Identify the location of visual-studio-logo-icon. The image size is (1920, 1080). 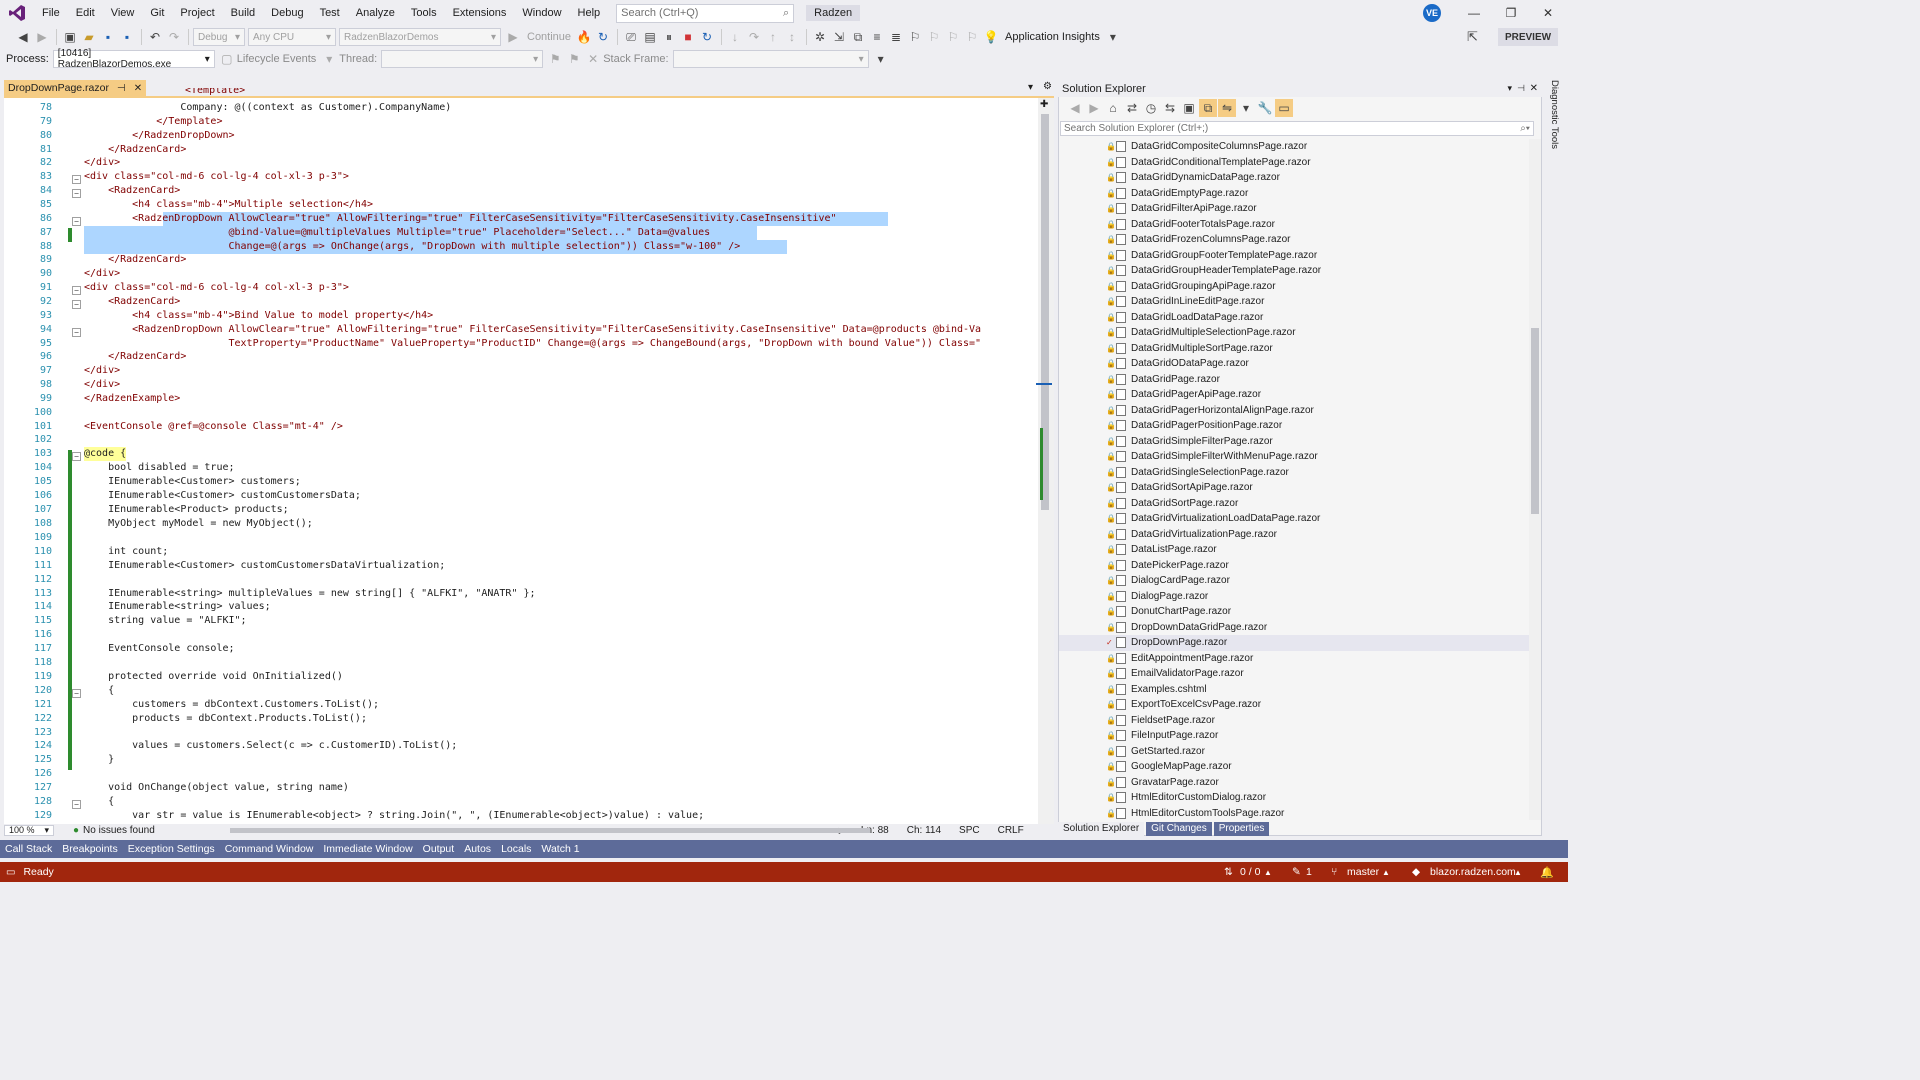
(17, 13).